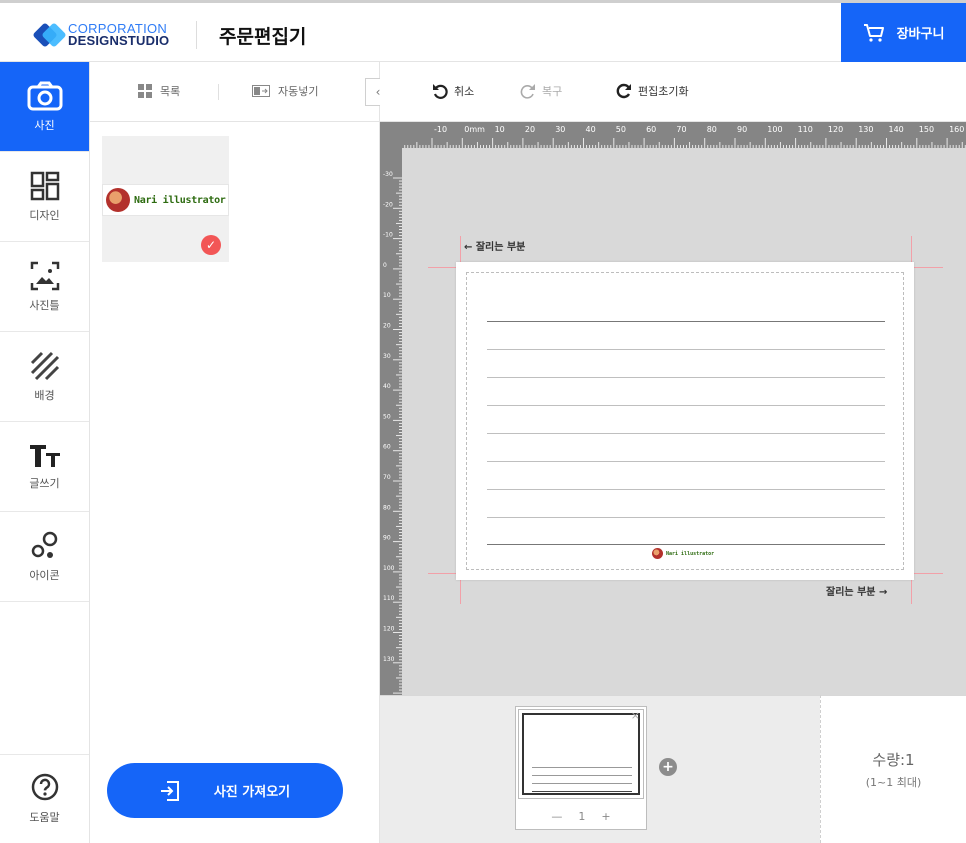  I want to click on tab-autofill: 자동넣기, so click(285, 91).